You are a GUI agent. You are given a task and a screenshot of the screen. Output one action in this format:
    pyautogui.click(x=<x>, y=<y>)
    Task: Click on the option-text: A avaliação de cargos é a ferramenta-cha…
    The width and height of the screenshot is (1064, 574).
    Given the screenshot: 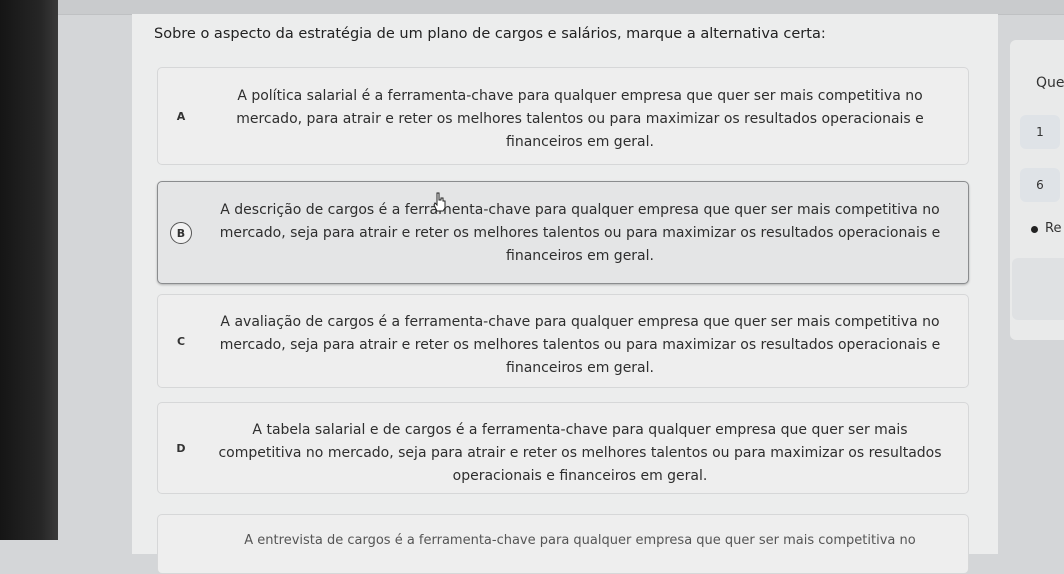 What is the action you would take?
    pyautogui.click(x=580, y=345)
    